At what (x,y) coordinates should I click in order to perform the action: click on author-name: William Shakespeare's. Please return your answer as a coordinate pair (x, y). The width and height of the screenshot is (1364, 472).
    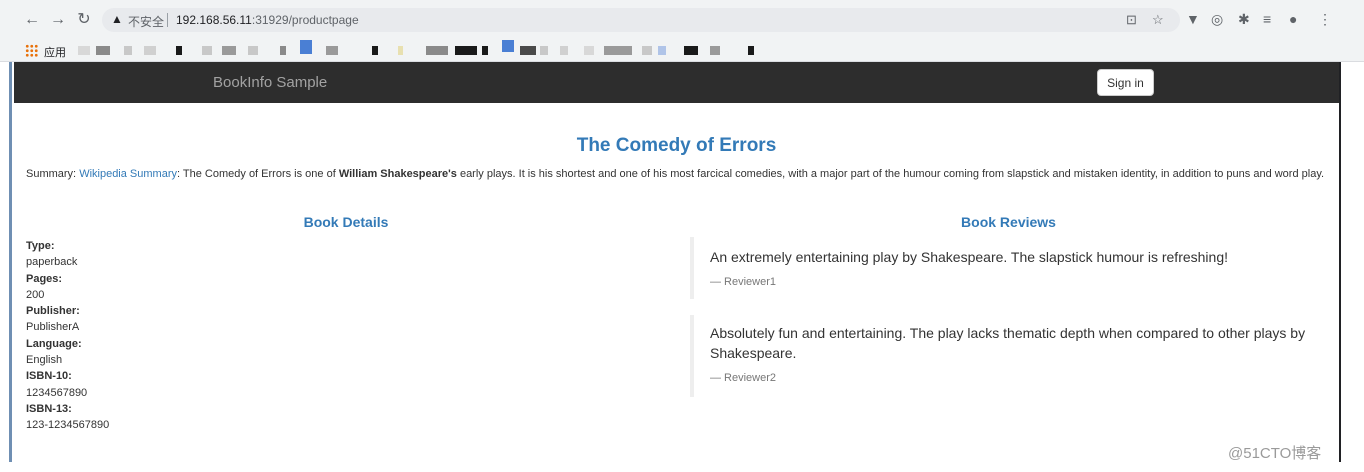
    Looking at the image, I should click on (397, 174).